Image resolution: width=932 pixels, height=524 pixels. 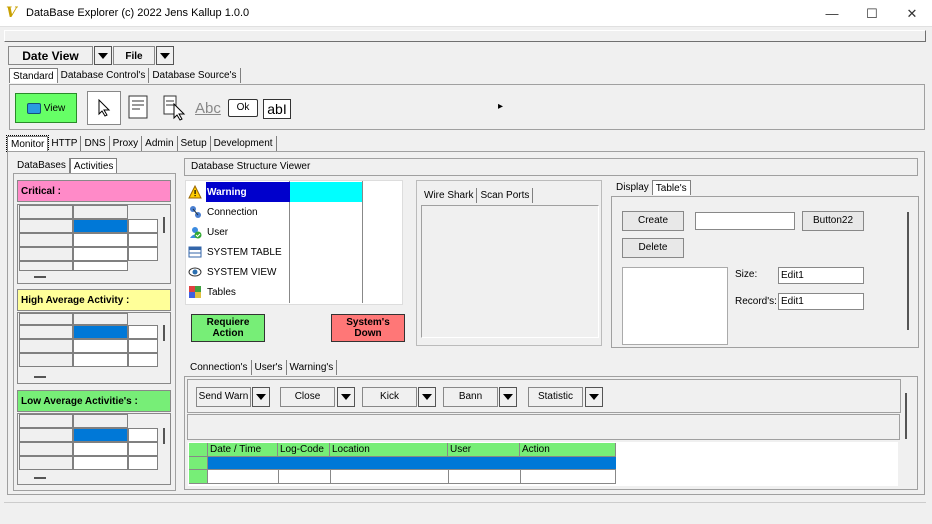 What do you see at coordinates (555, 397) in the screenshot?
I see `statistic-combo: Statistic` at bounding box center [555, 397].